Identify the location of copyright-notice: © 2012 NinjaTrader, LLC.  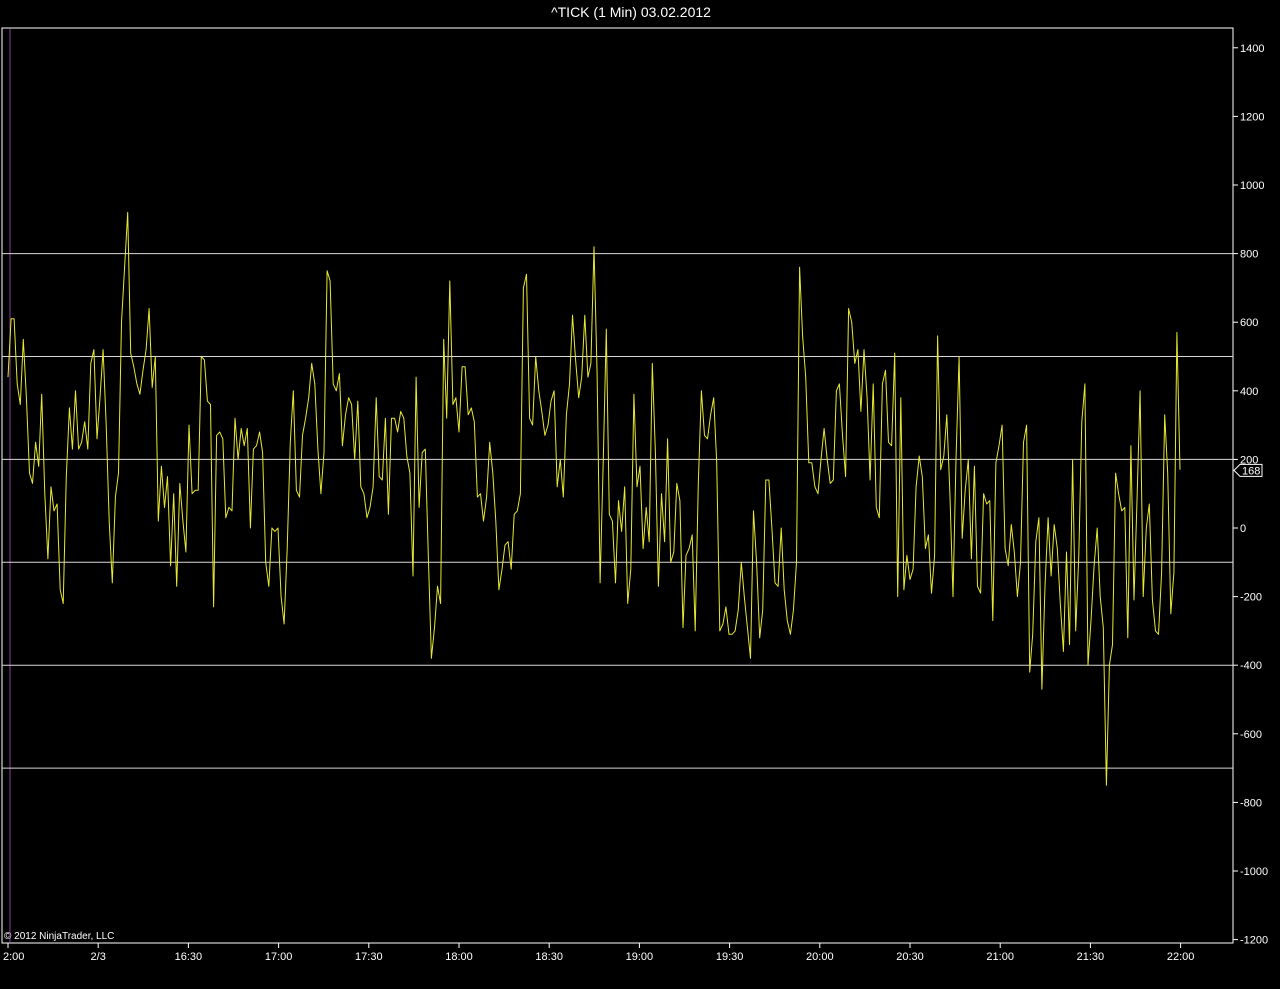
(59, 936).